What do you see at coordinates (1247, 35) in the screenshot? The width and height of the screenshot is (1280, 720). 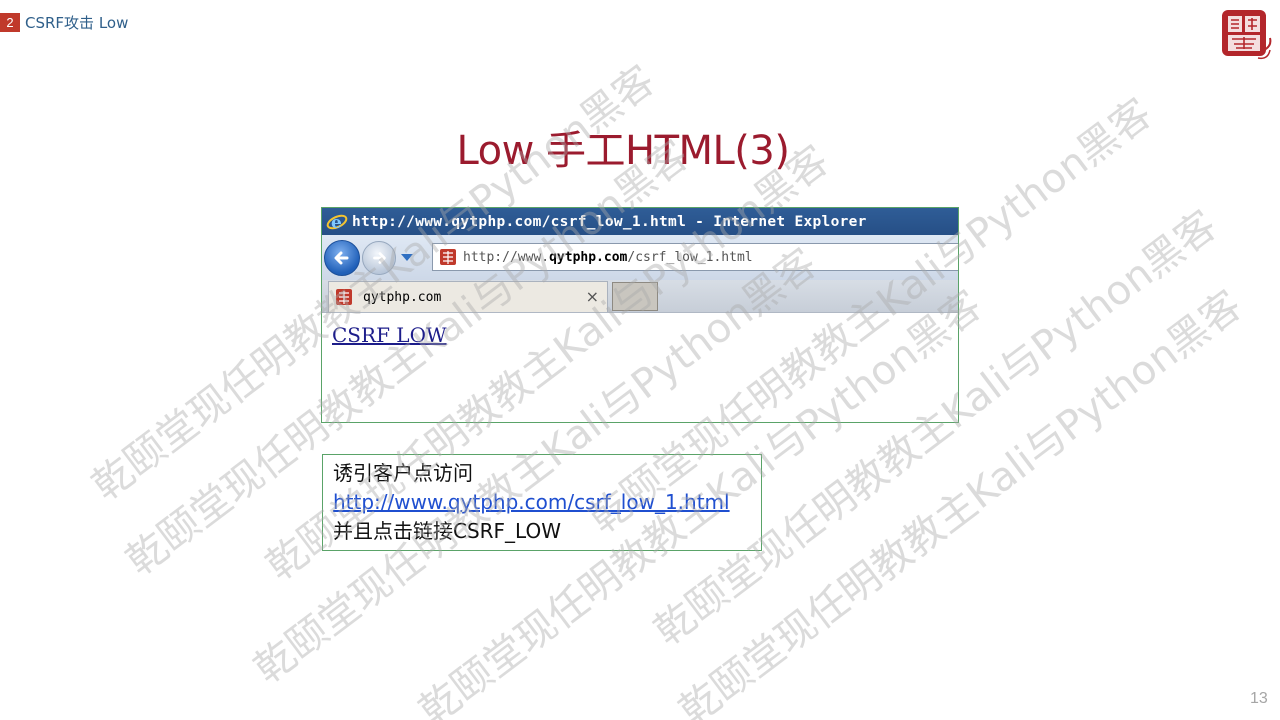 I see `seal-logo-icon` at bounding box center [1247, 35].